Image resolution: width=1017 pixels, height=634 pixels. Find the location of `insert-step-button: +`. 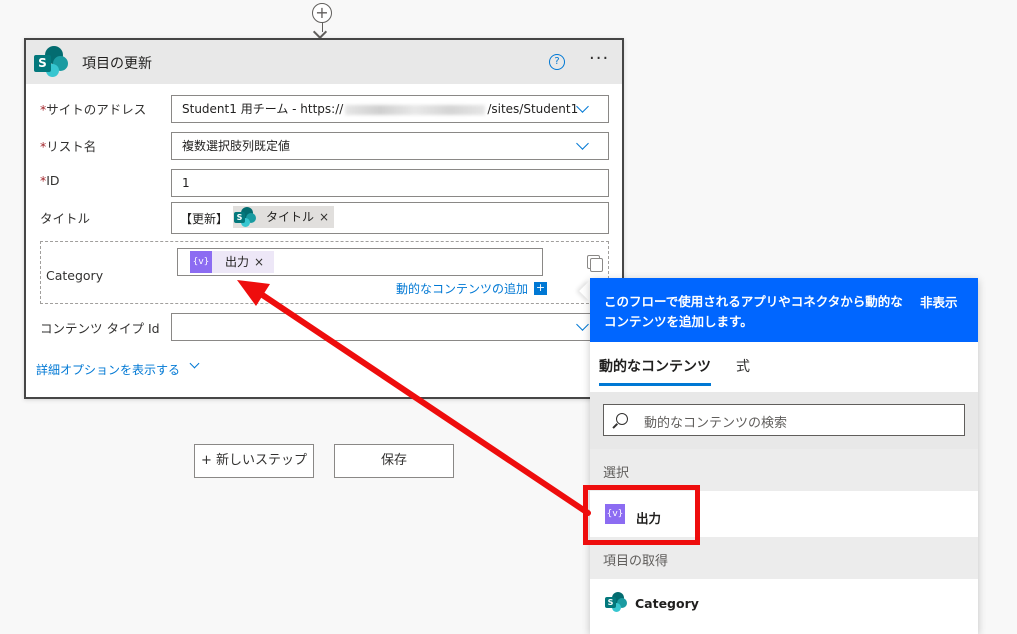

insert-step-button: + is located at coordinates (322, 13).